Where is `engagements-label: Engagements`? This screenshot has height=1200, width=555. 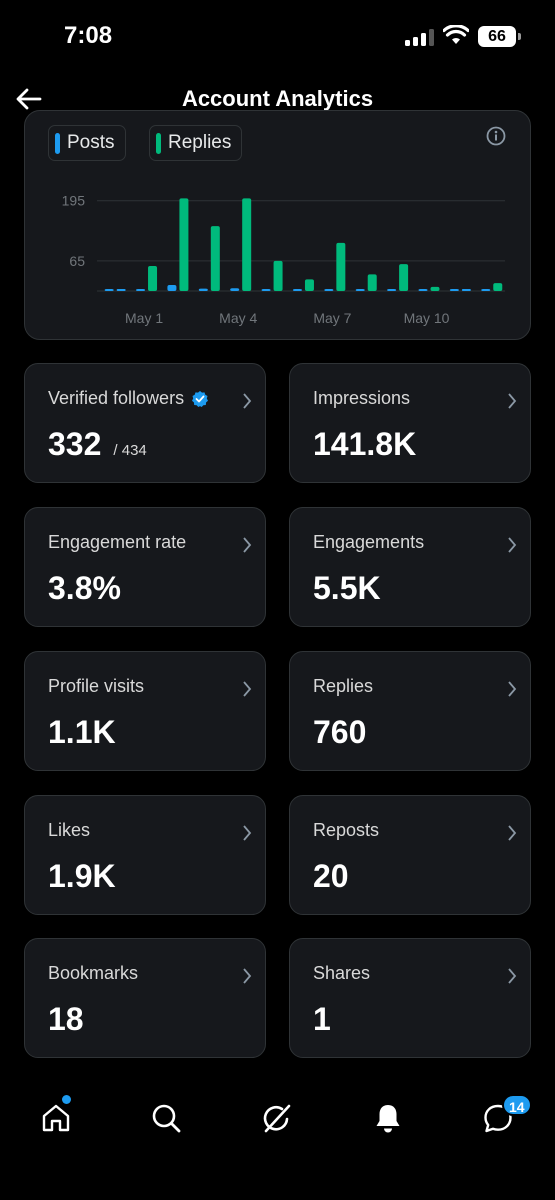
engagements-label: Engagements is located at coordinates (369, 542).